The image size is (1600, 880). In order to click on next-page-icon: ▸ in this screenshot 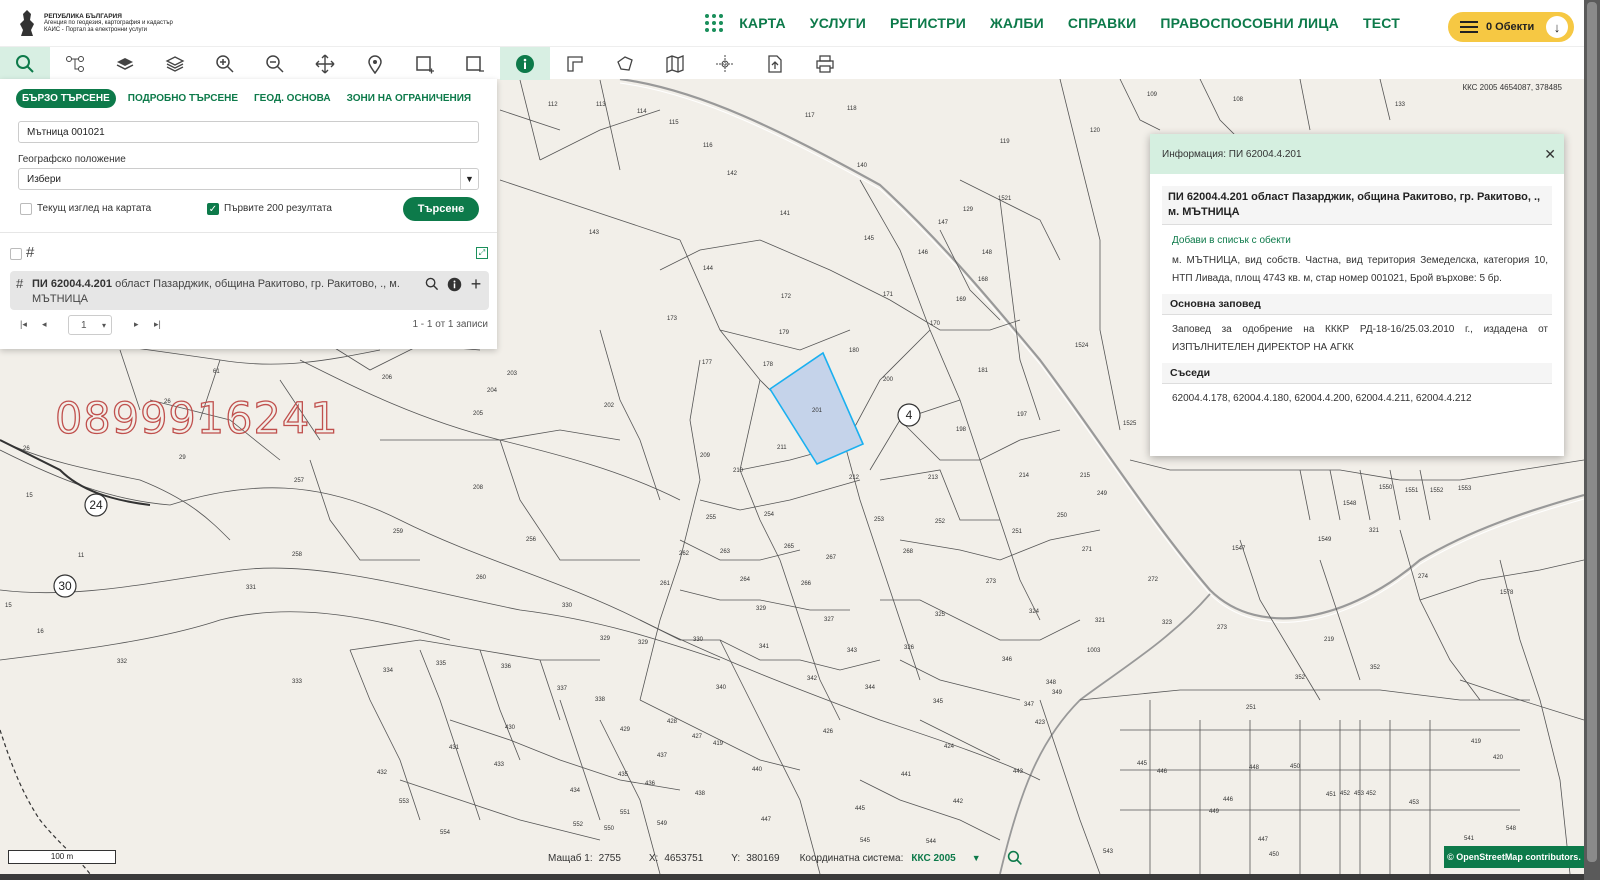, I will do `click(136, 324)`.